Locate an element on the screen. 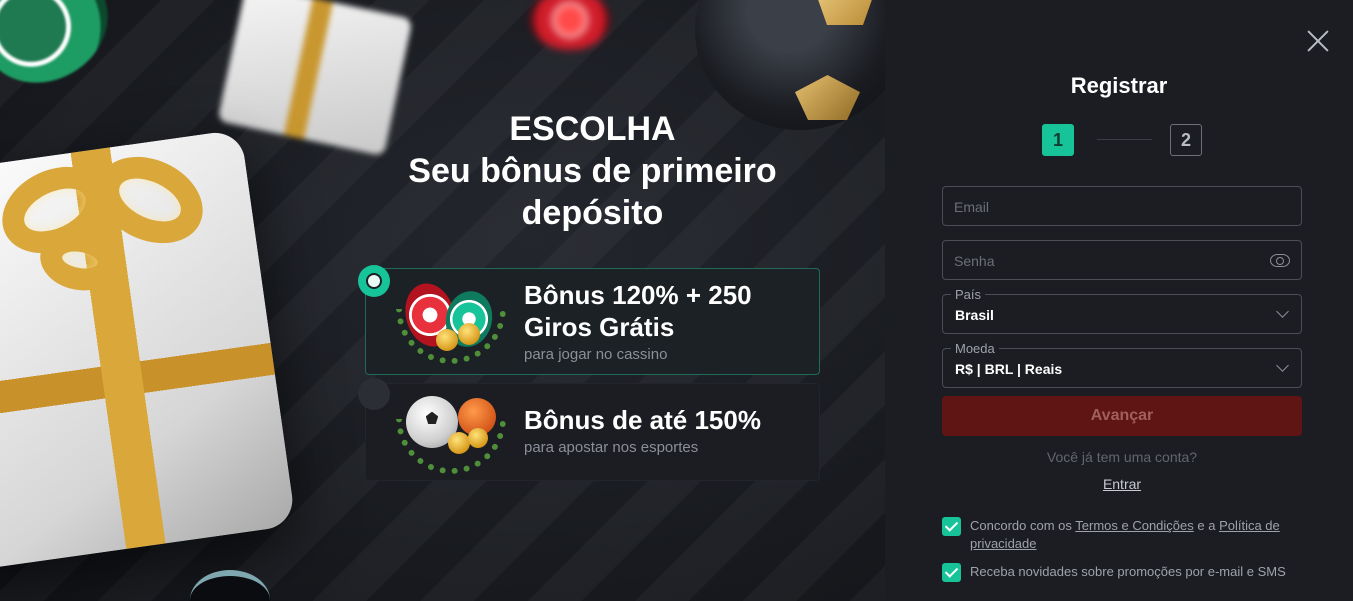 The width and height of the screenshot is (1353, 601). gift-bow-decoration is located at coordinates (108, 225).